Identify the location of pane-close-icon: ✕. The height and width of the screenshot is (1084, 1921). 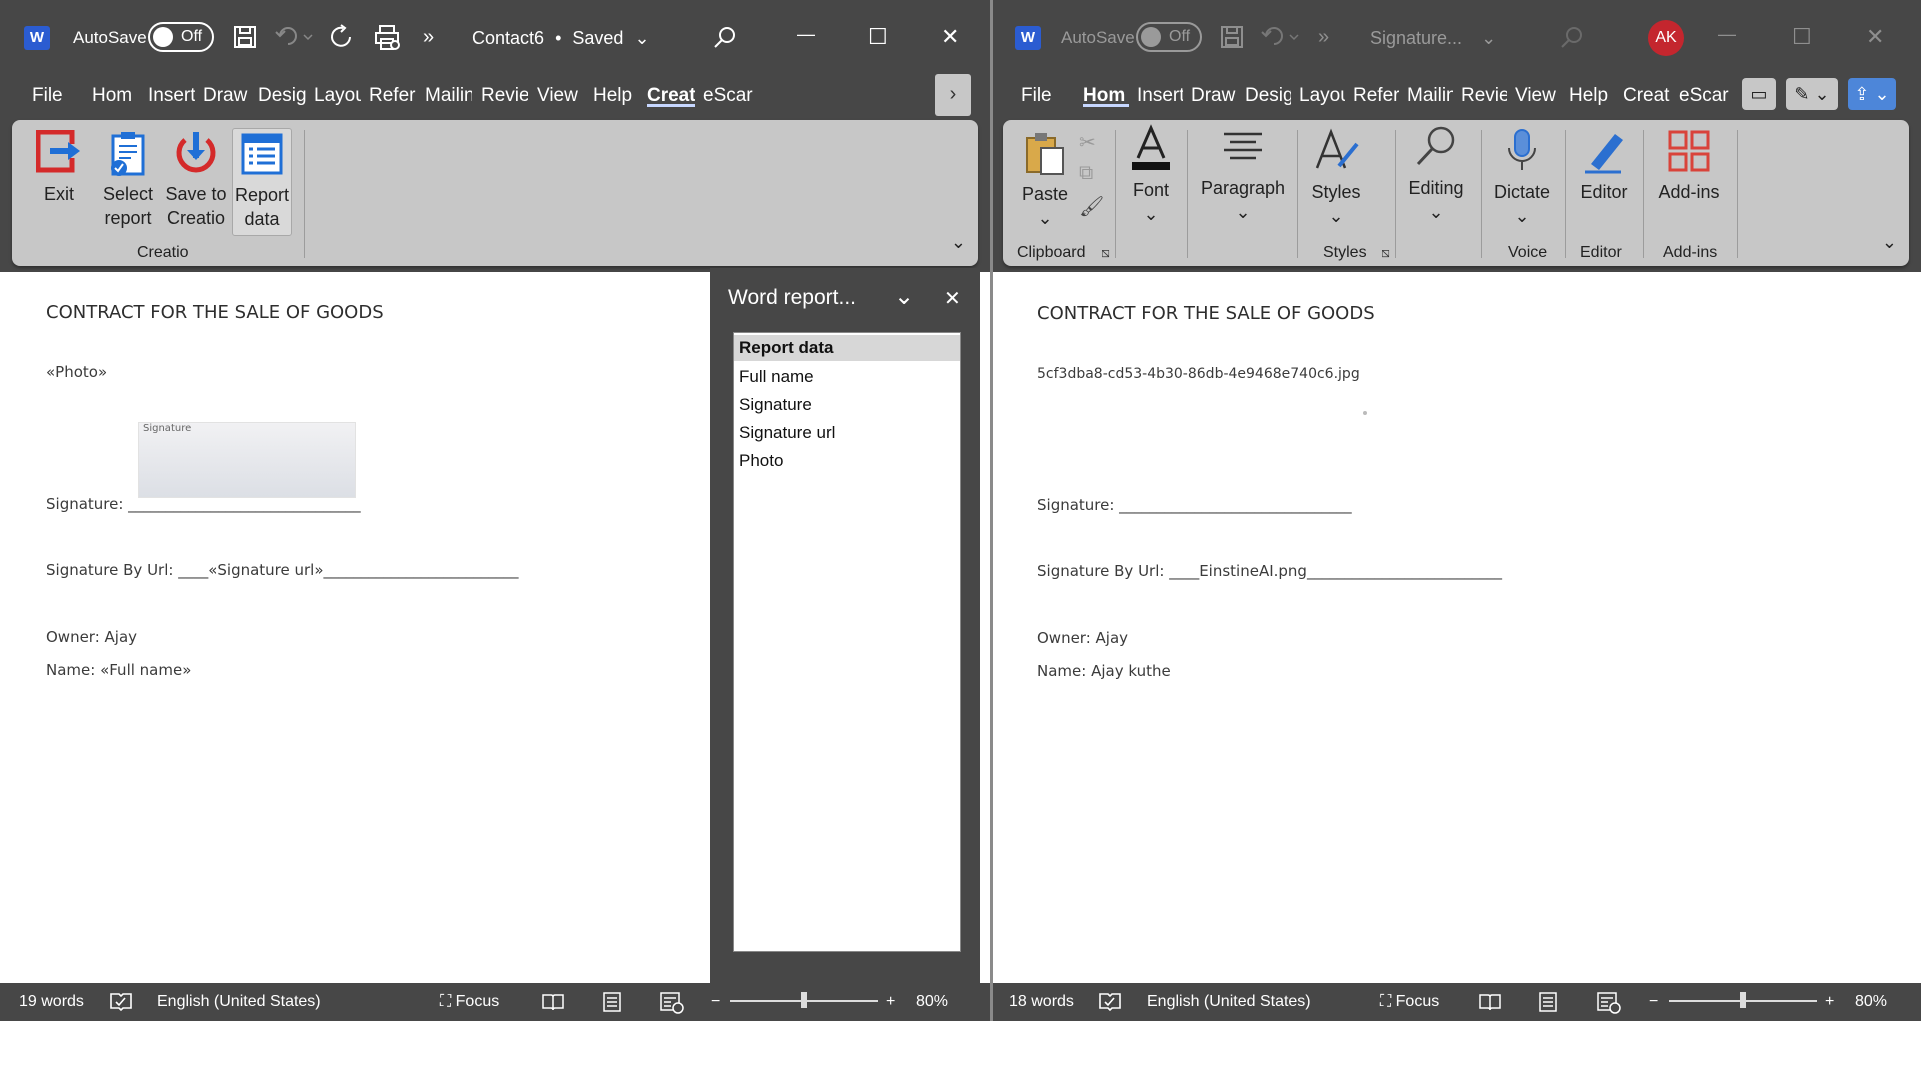
(952, 298).